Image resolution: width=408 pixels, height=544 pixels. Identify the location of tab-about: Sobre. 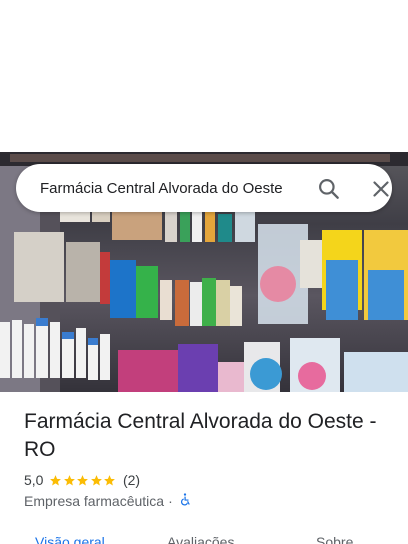
(334, 539).